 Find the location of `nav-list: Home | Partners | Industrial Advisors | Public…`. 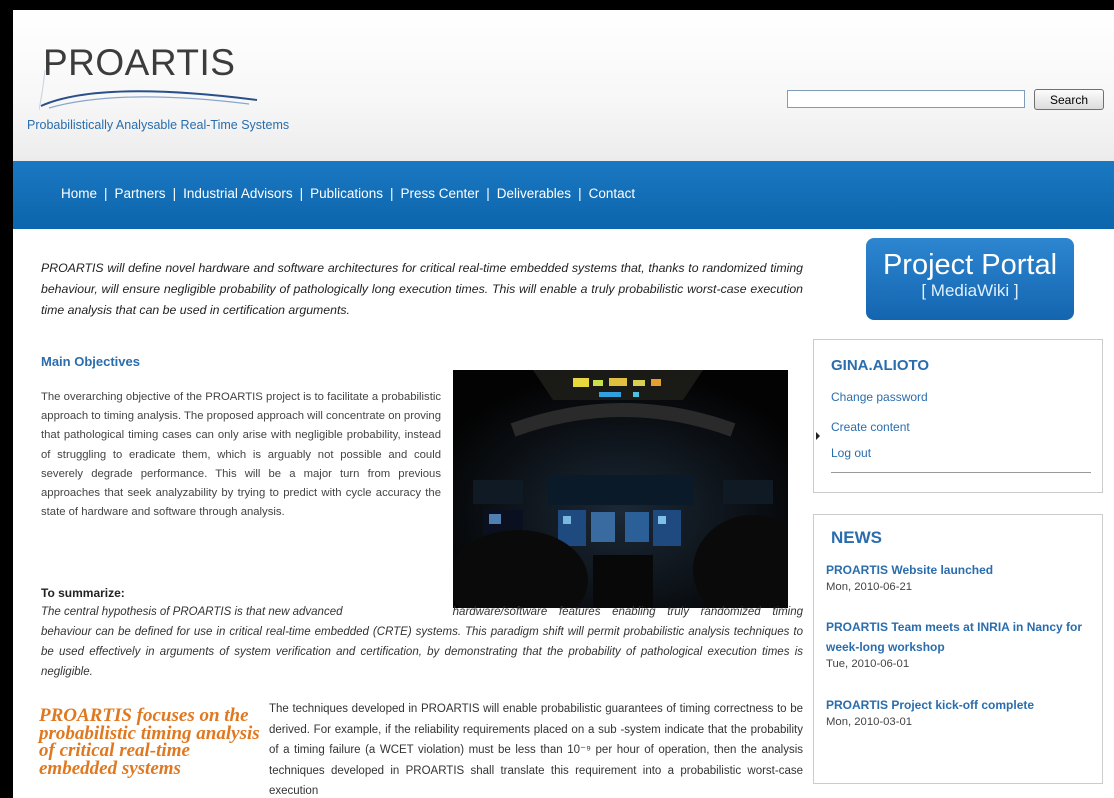

nav-list: Home | Partners | Industrial Advisors | Public… is located at coordinates (348, 193).